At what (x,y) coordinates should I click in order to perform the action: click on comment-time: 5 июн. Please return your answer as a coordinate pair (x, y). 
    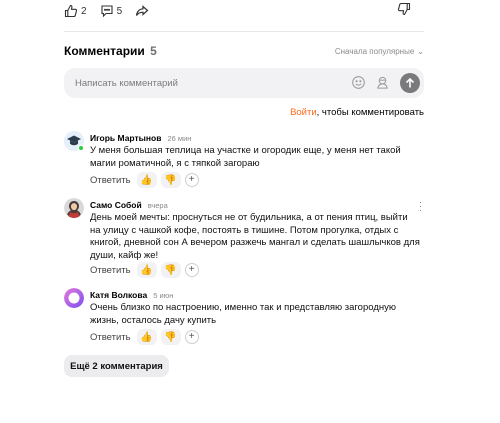
    Looking at the image, I should click on (163, 295).